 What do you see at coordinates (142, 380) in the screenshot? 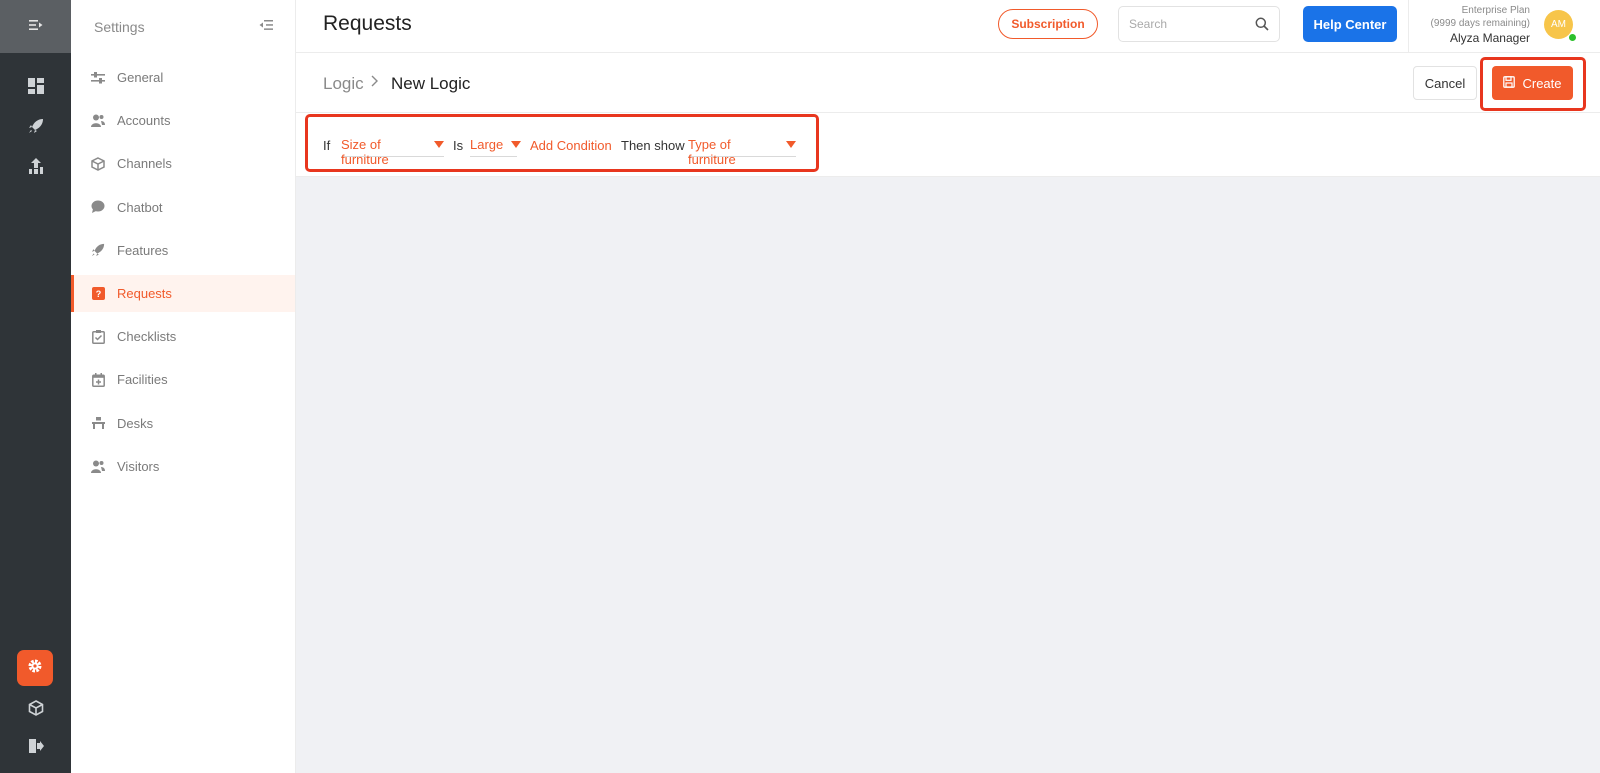
I see `sidebar-item-label: Facilities` at bounding box center [142, 380].